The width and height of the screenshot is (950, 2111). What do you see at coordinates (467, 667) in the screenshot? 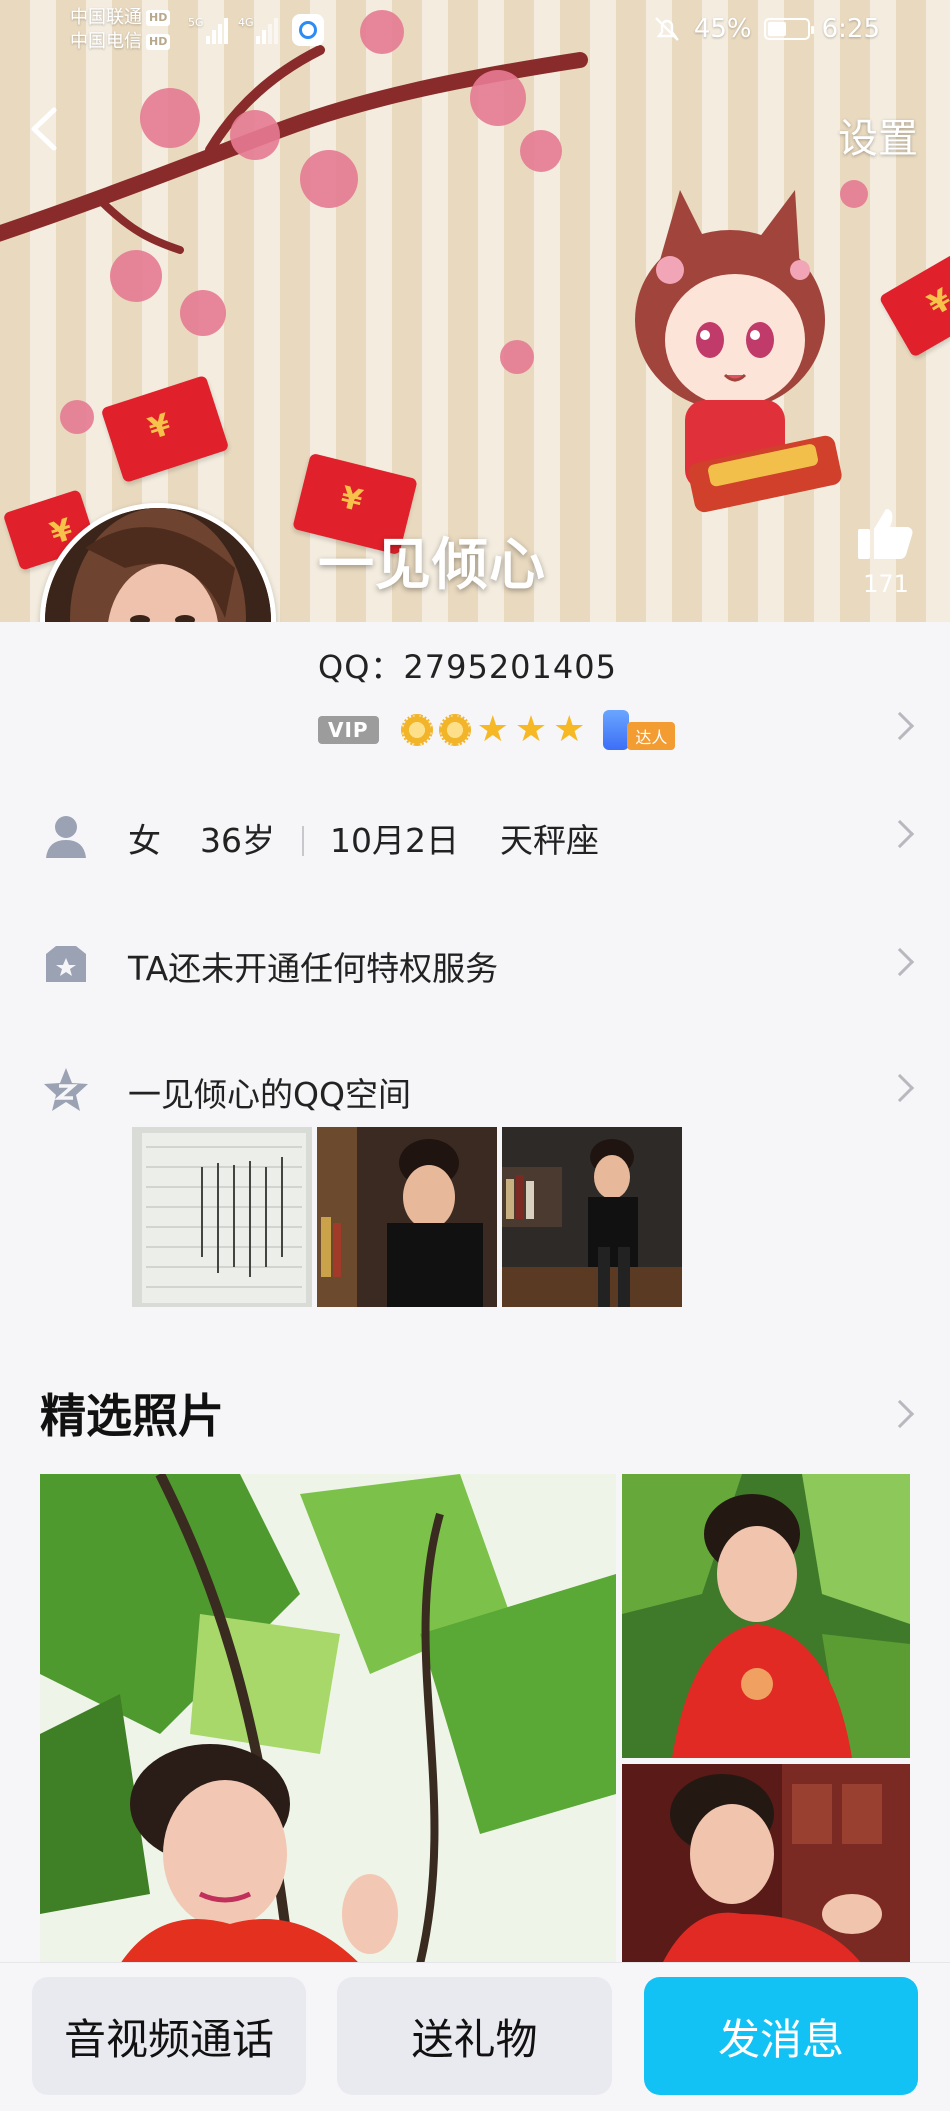
I see `qq-number: QQ：2795201405` at bounding box center [467, 667].